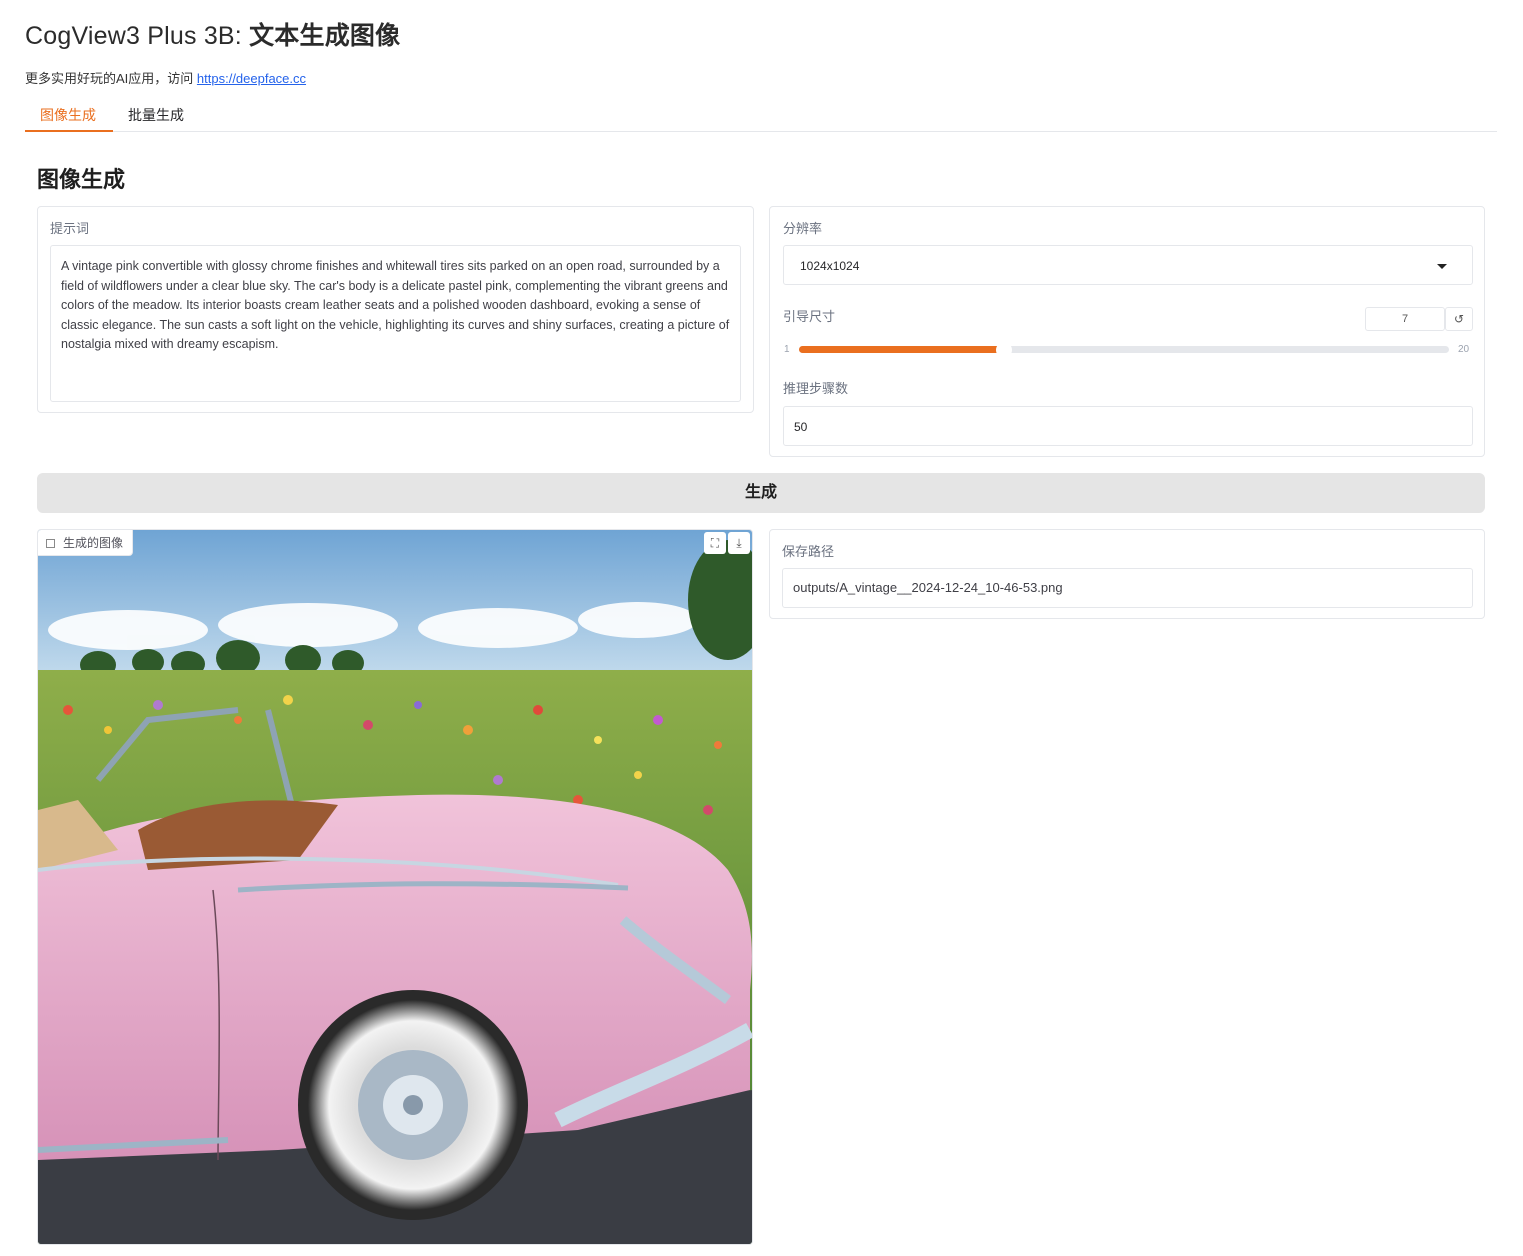 This screenshot has height=1256, width=1523. Describe the element at coordinates (133, 36) in the screenshot. I see `app-title-latin: CogView3 Plus 3B:` at that location.